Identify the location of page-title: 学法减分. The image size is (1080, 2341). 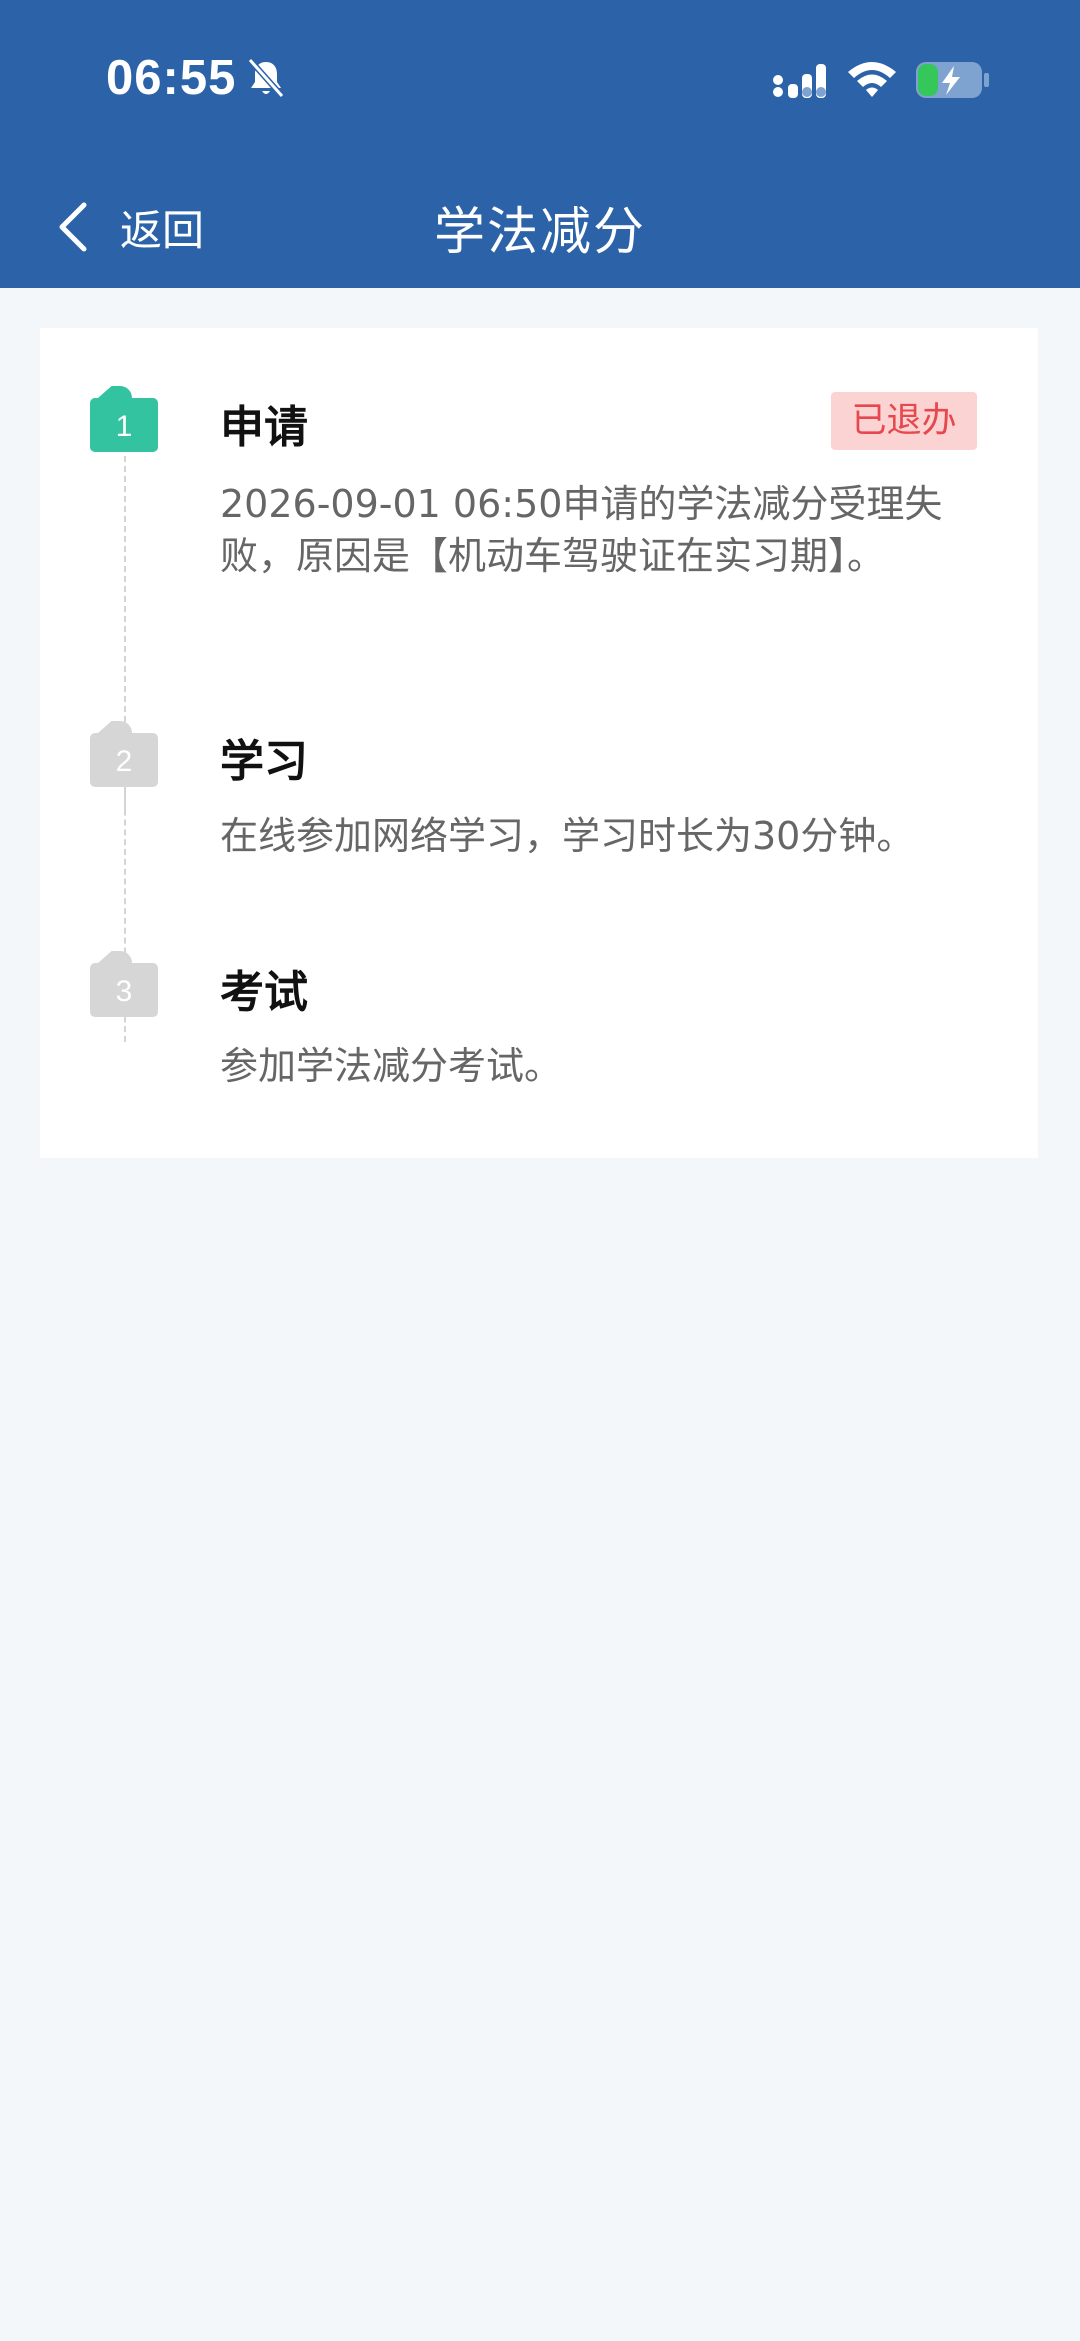
(539, 232).